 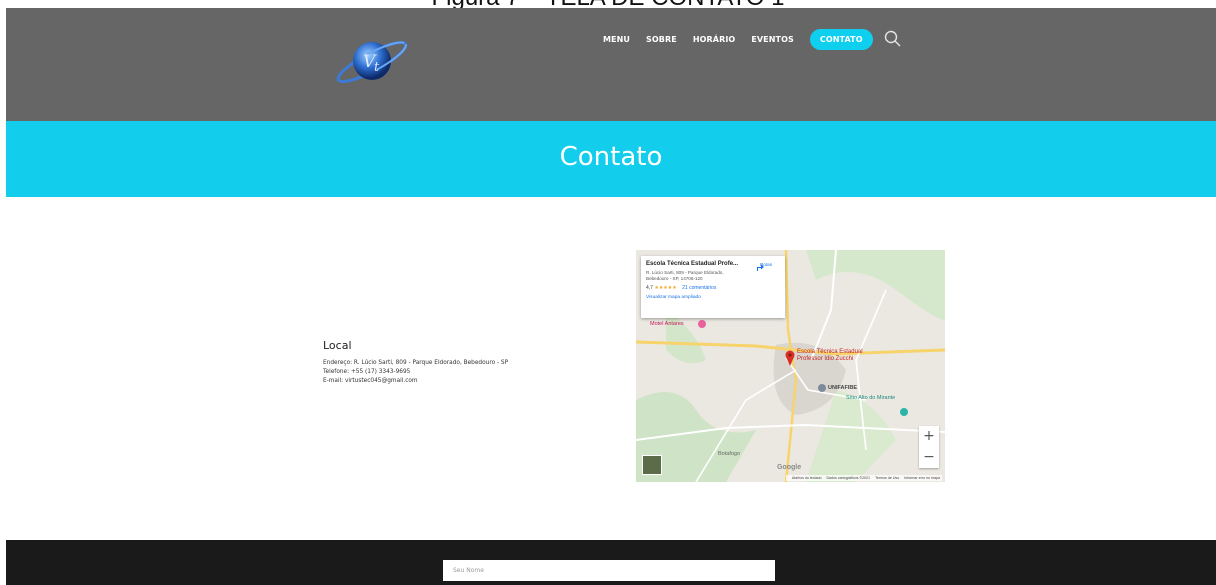 I want to click on search-icon, so click(x=893, y=39).